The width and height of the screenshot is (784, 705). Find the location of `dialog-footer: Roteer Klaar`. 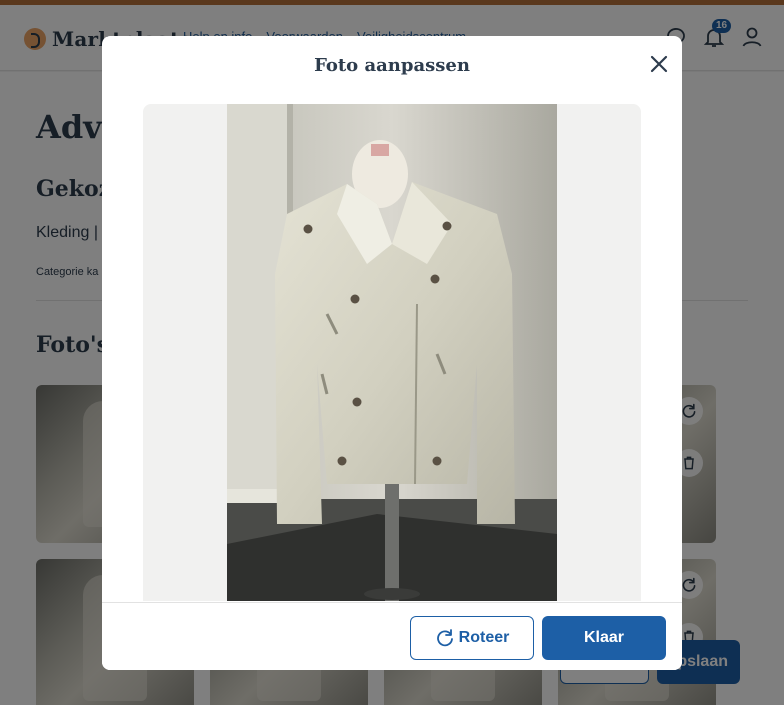

dialog-footer: Roteer Klaar is located at coordinates (392, 636).